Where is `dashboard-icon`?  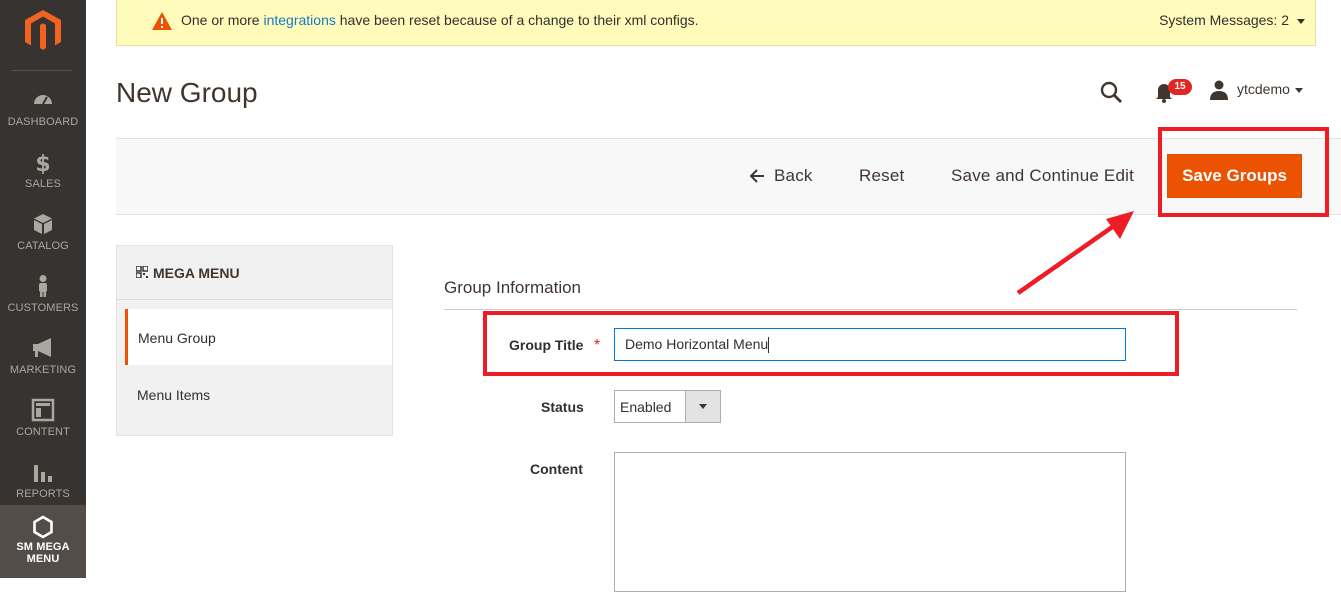
dashboard-icon is located at coordinates (43, 100).